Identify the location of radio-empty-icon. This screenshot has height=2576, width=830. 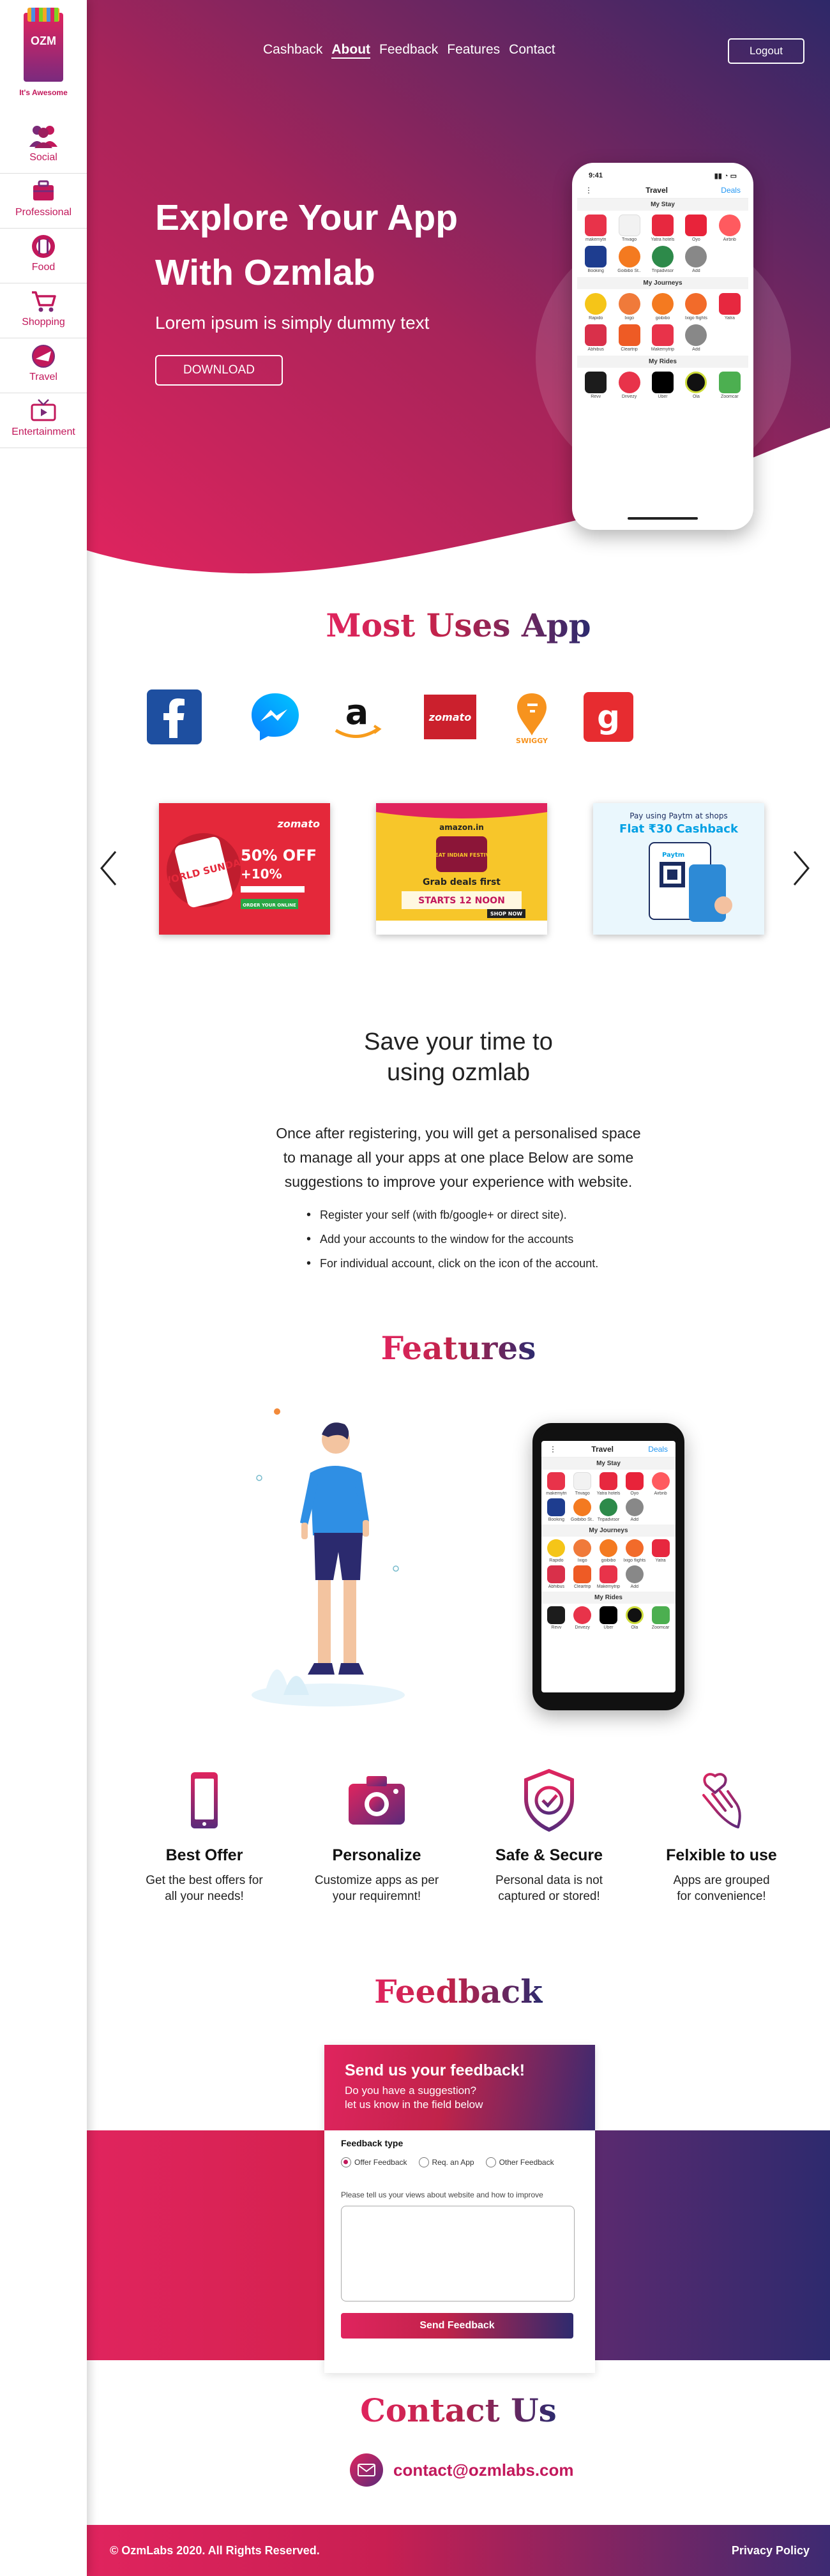
(423, 2162).